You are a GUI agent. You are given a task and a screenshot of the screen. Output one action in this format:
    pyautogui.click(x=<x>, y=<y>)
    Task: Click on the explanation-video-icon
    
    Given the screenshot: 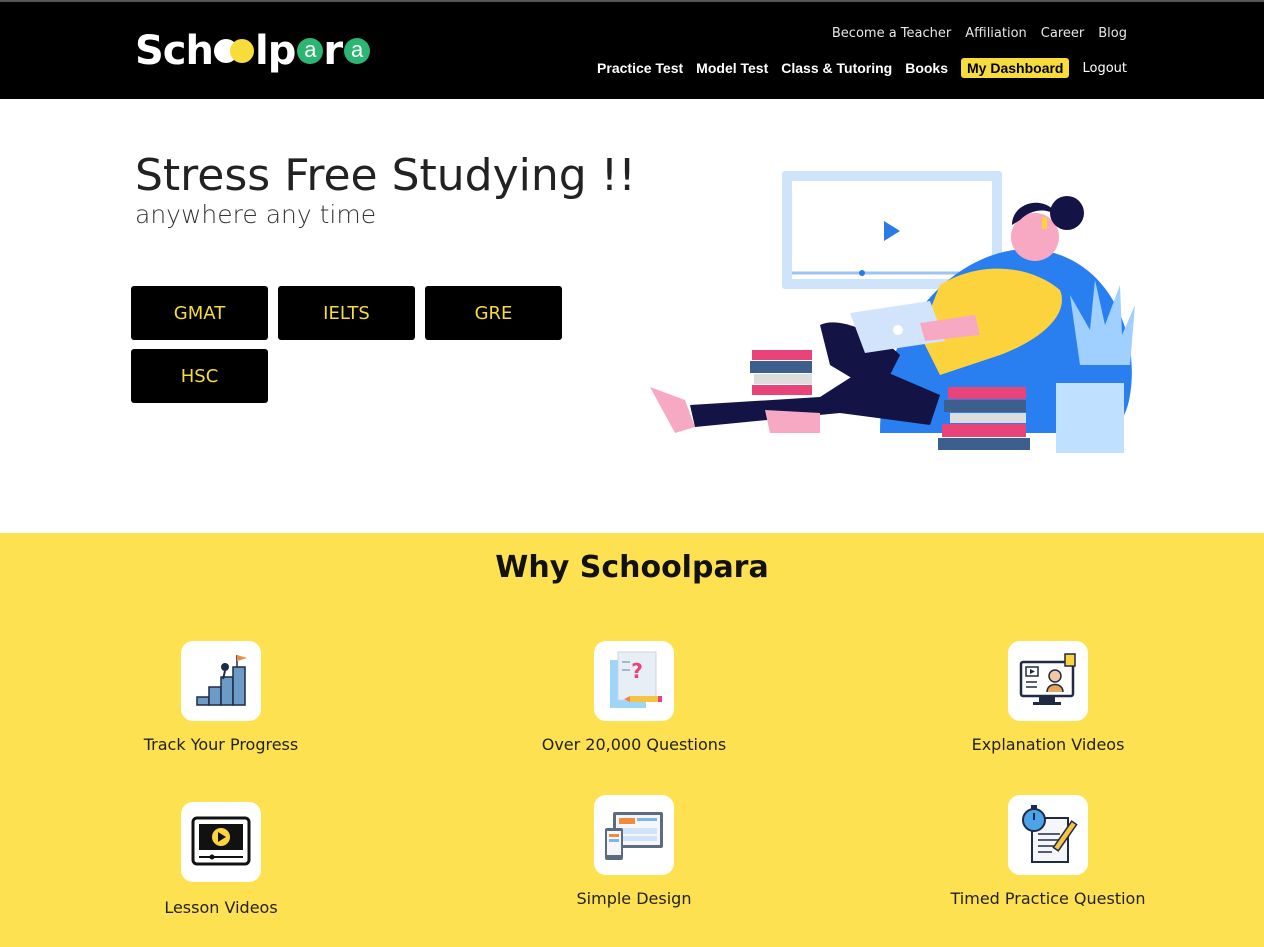 What is the action you would take?
    pyautogui.click(x=1047, y=679)
    